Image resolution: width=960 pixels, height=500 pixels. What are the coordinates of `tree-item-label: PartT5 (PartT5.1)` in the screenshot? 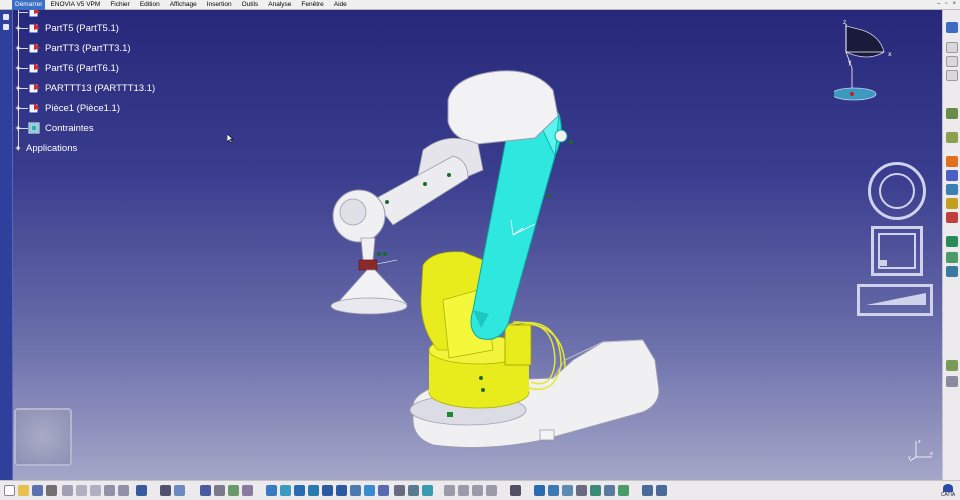 It's located at (82, 28).